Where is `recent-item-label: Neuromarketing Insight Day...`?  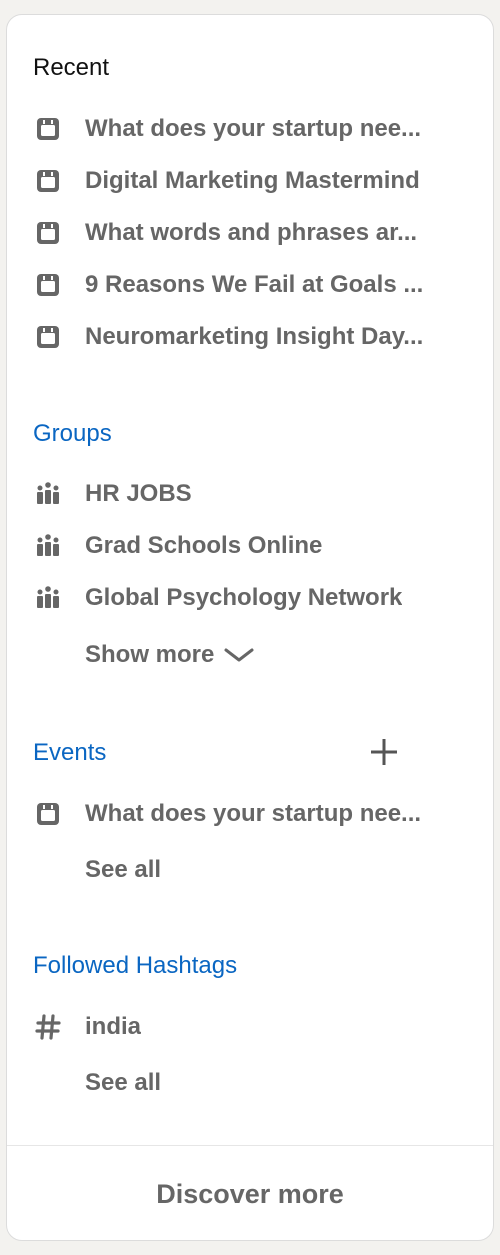
recent-item-label: Neuromarketing Insight Day... is located at coordinates (254, 336).